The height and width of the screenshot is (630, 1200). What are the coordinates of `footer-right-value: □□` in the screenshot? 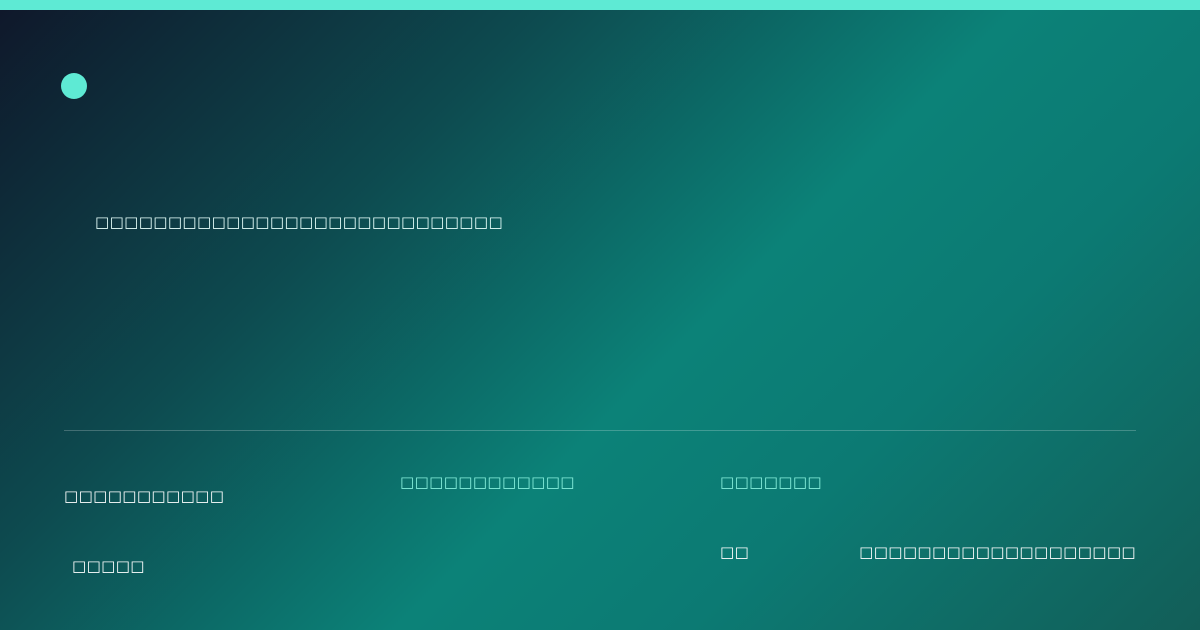 It's located at (735, 552).